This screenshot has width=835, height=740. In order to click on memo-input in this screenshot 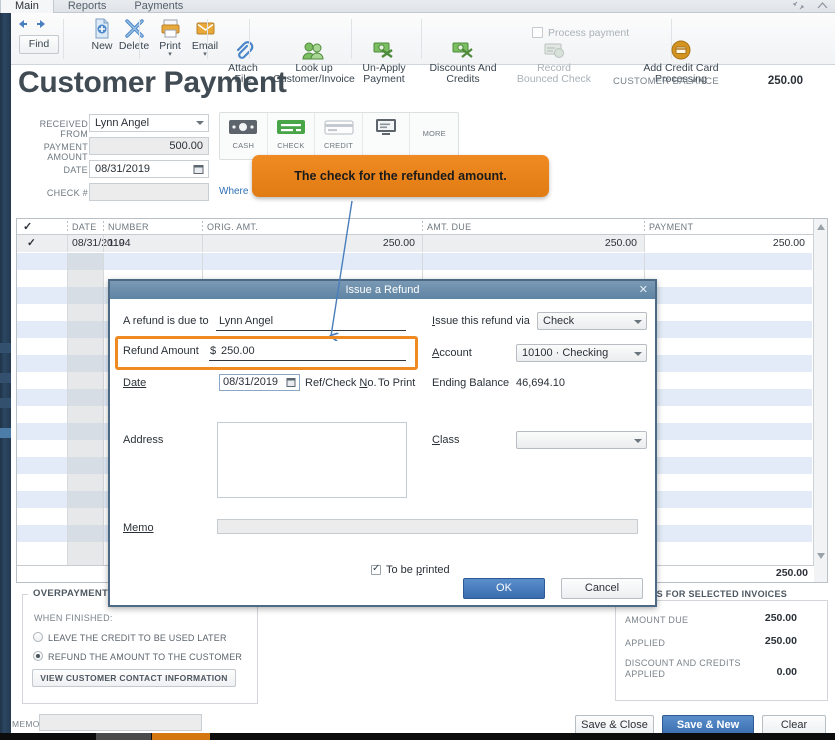, I will do `click(120, 722)`.